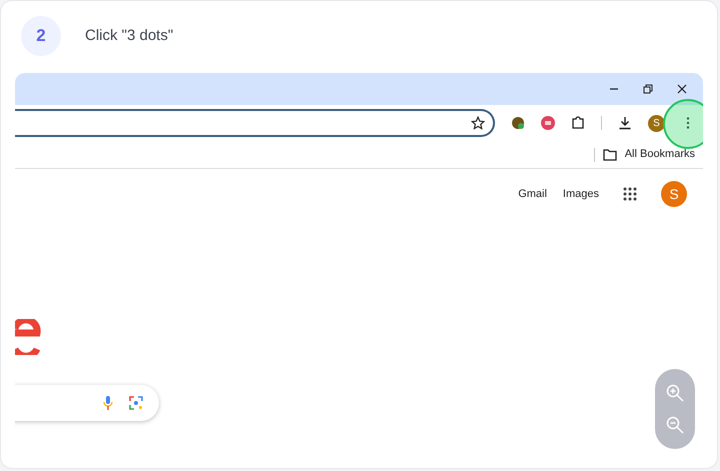 This screenshot has width=720, height=471. I want to click on images-link: Images, so click(580, 194).